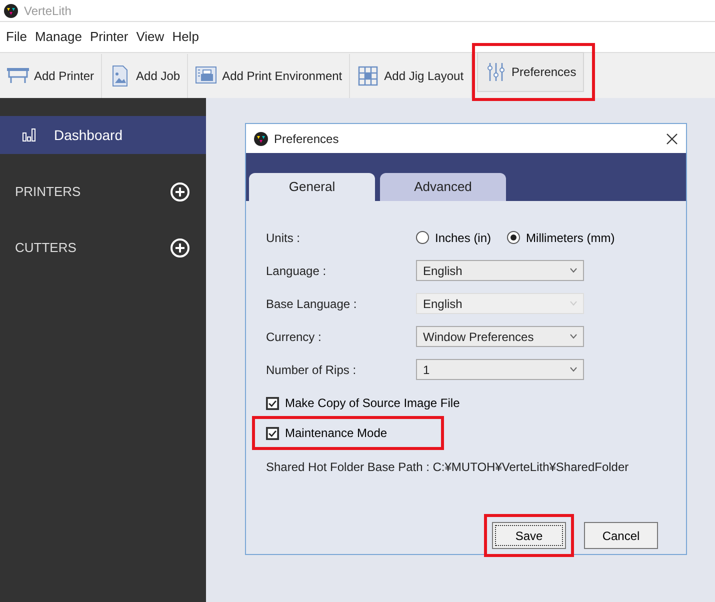 This screenshot has width=715, height=602. What do you see at coordinates (16, 37) in the screenshot?
I see `menu-item: File` at bounding box center [16, 37].